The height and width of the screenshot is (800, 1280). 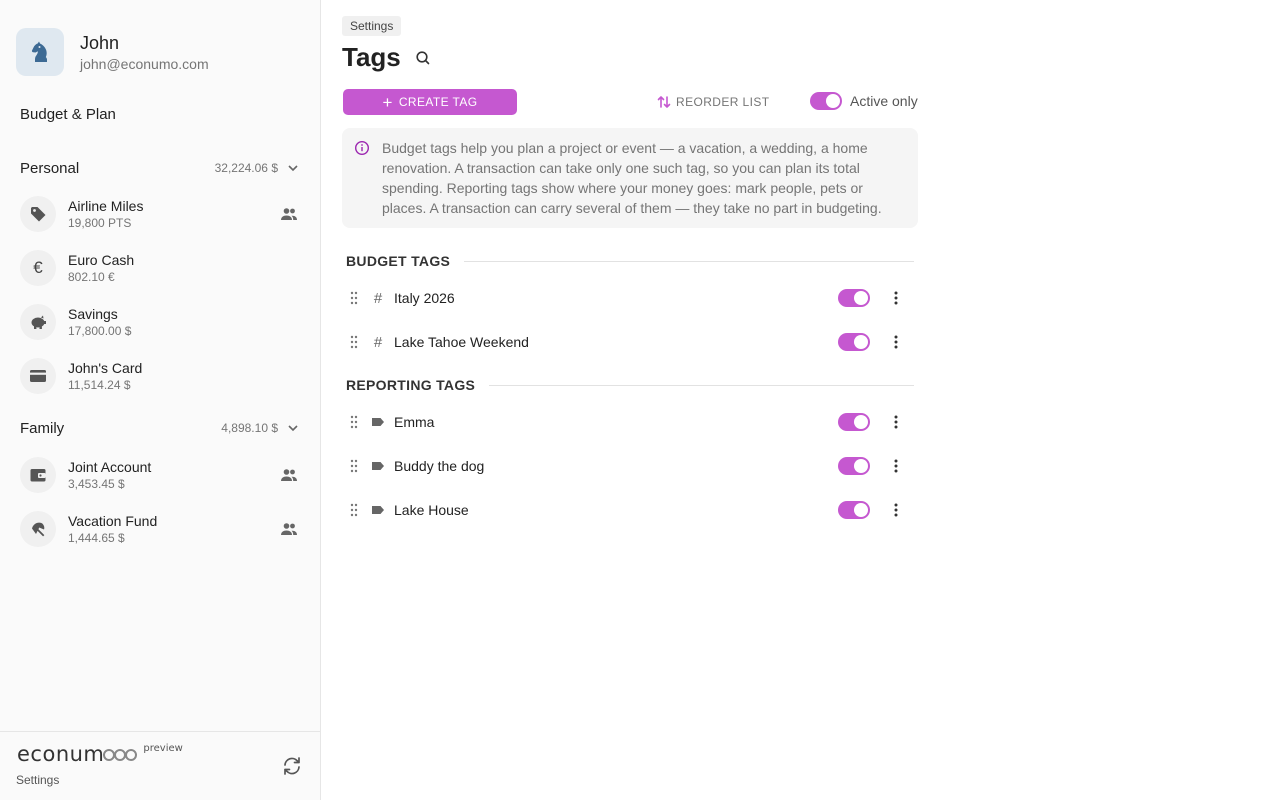 What do you see at coordinates (165, 322) in the screenshot?
I see `account-item-savings: Savings 17,800.00 $` at bounding box center [165, 322].